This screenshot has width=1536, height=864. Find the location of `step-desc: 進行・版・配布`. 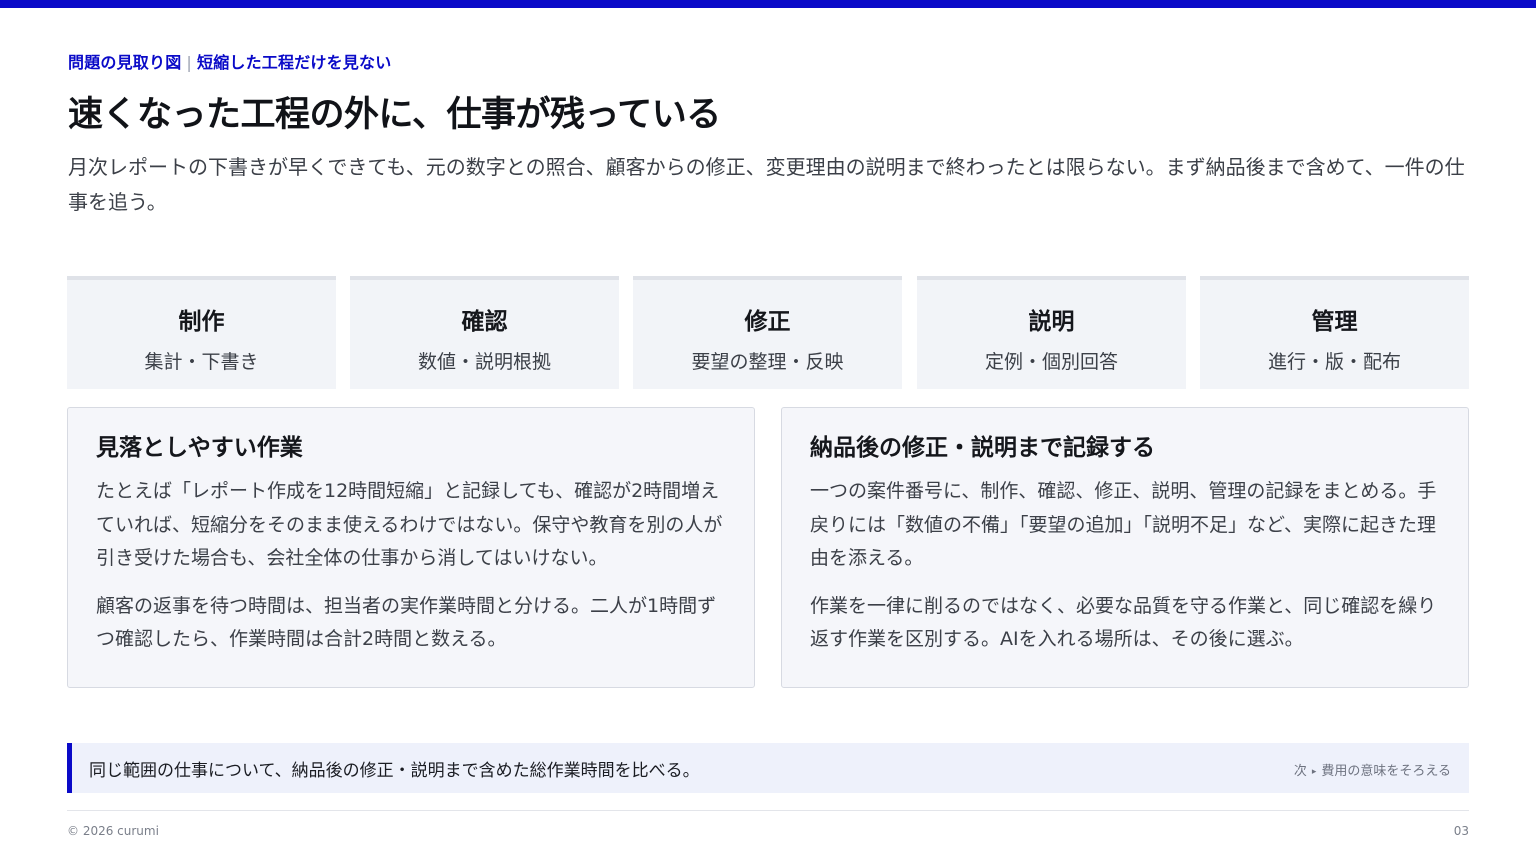

step-desc: 進行・版・配布 is located at coordinates (1334, 362).